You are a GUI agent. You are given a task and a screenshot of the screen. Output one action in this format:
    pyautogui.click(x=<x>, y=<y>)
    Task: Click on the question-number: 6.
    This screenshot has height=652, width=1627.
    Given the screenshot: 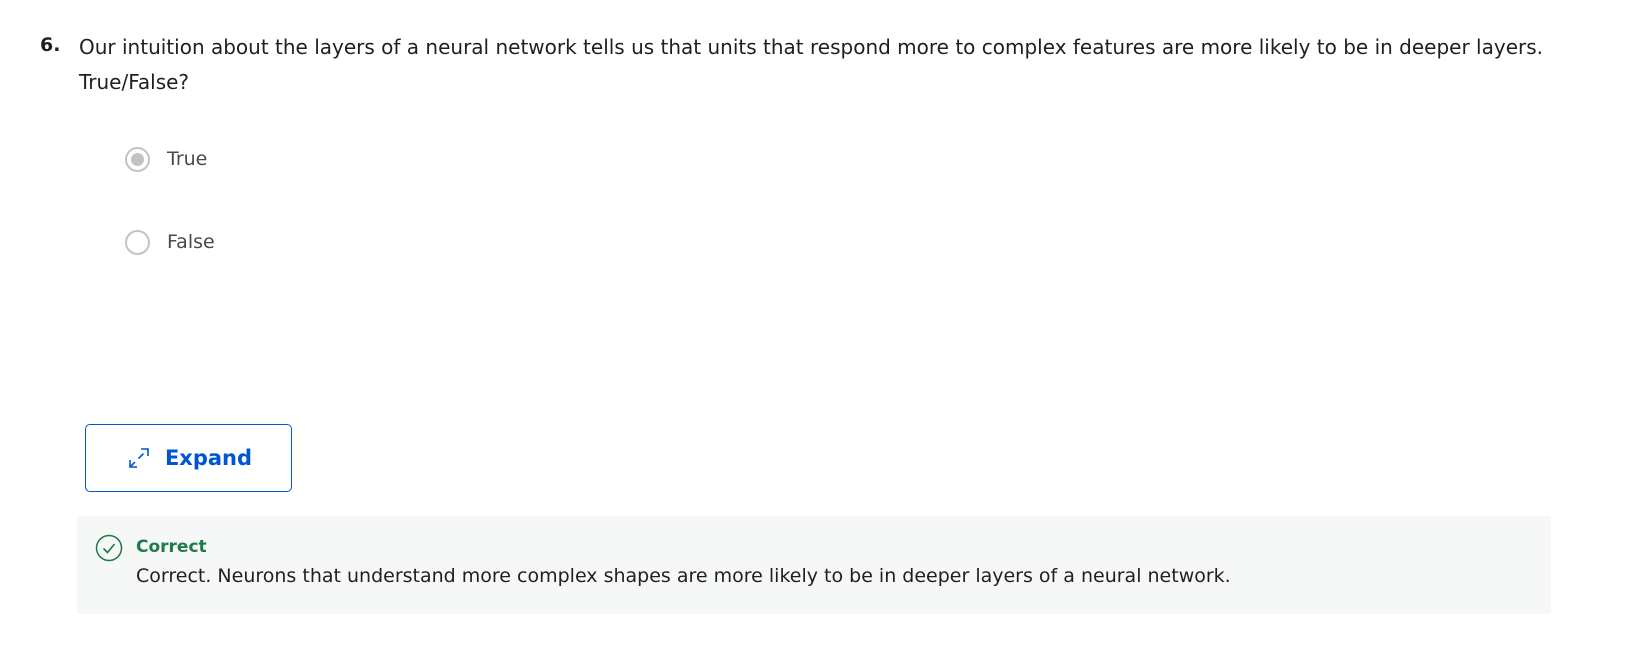 What is the action you would take?
    pyautogui.click(x=50, y=45)
    